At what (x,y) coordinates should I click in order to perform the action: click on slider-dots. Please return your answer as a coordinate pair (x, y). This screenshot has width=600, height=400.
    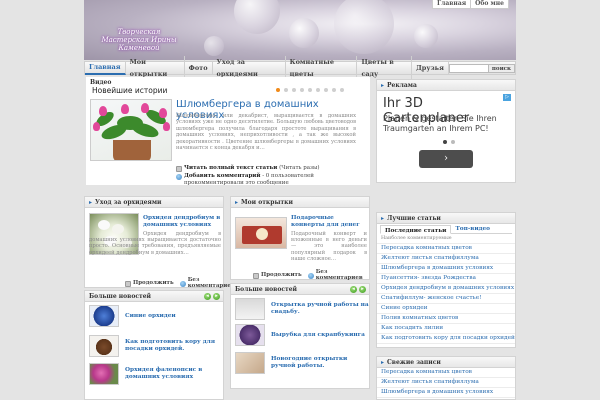
    Looking at the image, I should click on (310, 90).